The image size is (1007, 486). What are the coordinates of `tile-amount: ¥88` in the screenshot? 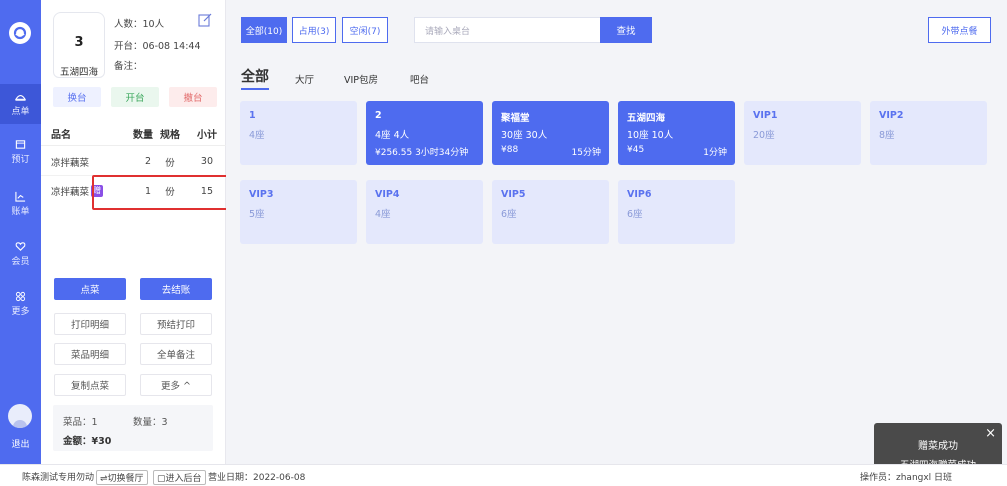 It's located at (510, 150).